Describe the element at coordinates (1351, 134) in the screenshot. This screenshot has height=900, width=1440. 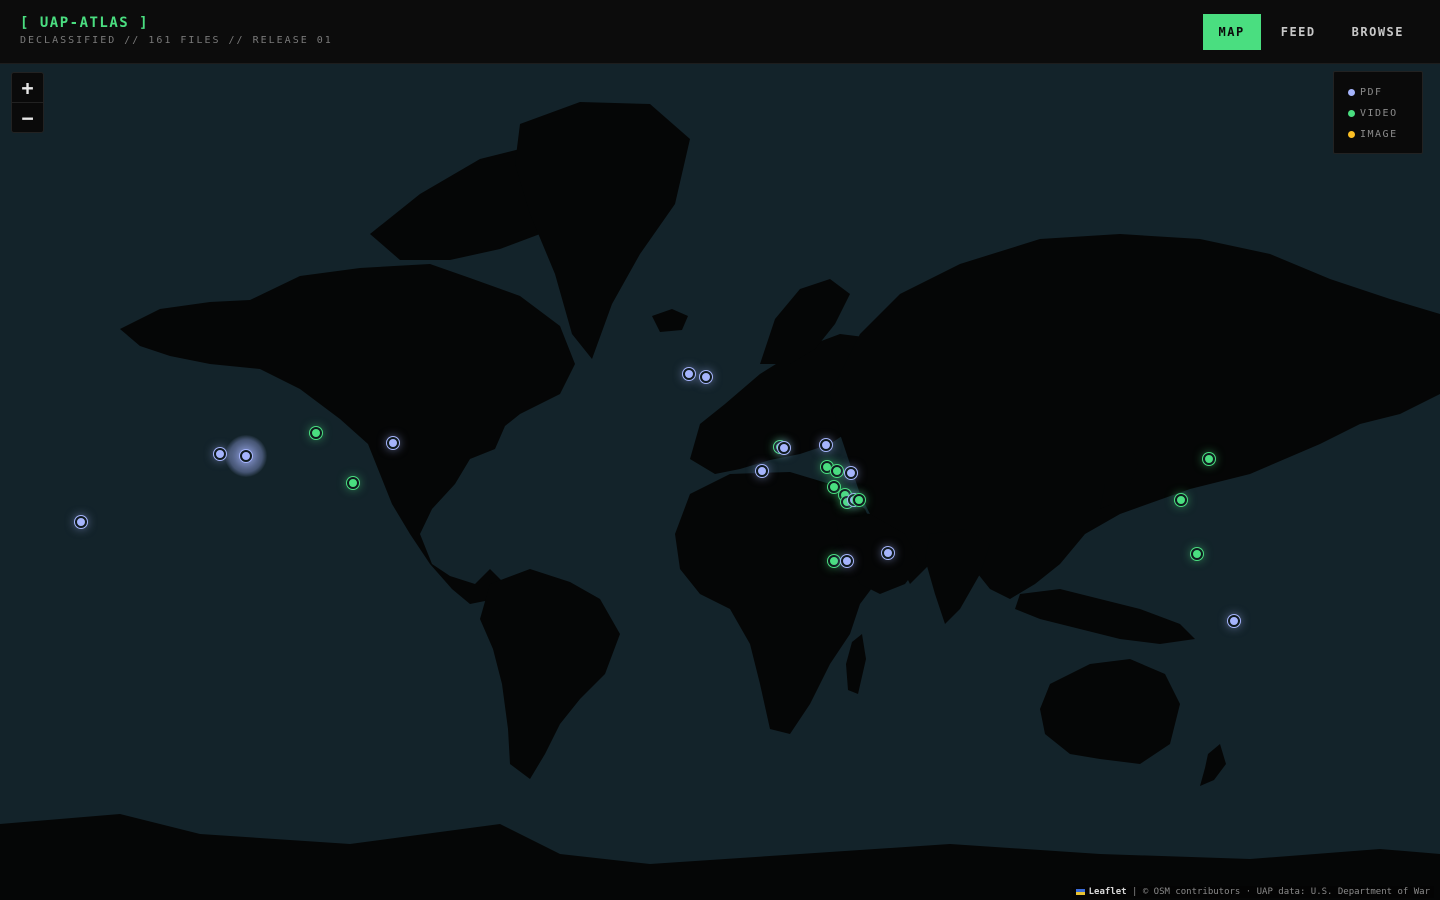
I see `image-dot-icon` at that location.